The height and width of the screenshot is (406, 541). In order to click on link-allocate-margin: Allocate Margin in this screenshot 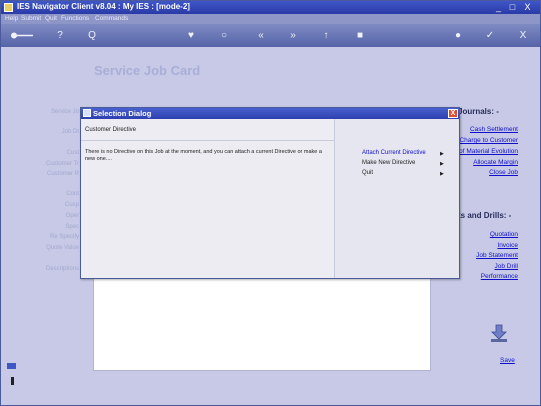, I will do `click(495, 162)`.